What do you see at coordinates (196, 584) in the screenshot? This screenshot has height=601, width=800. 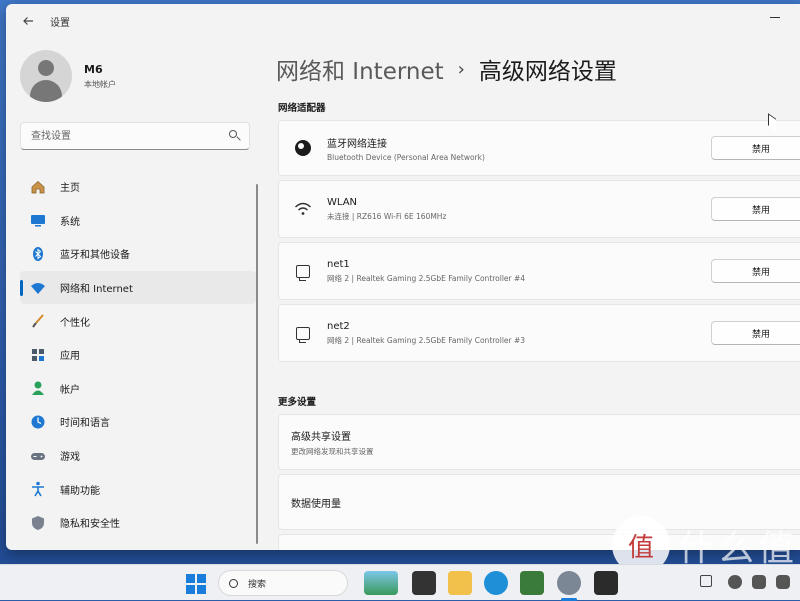 I see `windows-start-icon` at bounding box center [196, 584].